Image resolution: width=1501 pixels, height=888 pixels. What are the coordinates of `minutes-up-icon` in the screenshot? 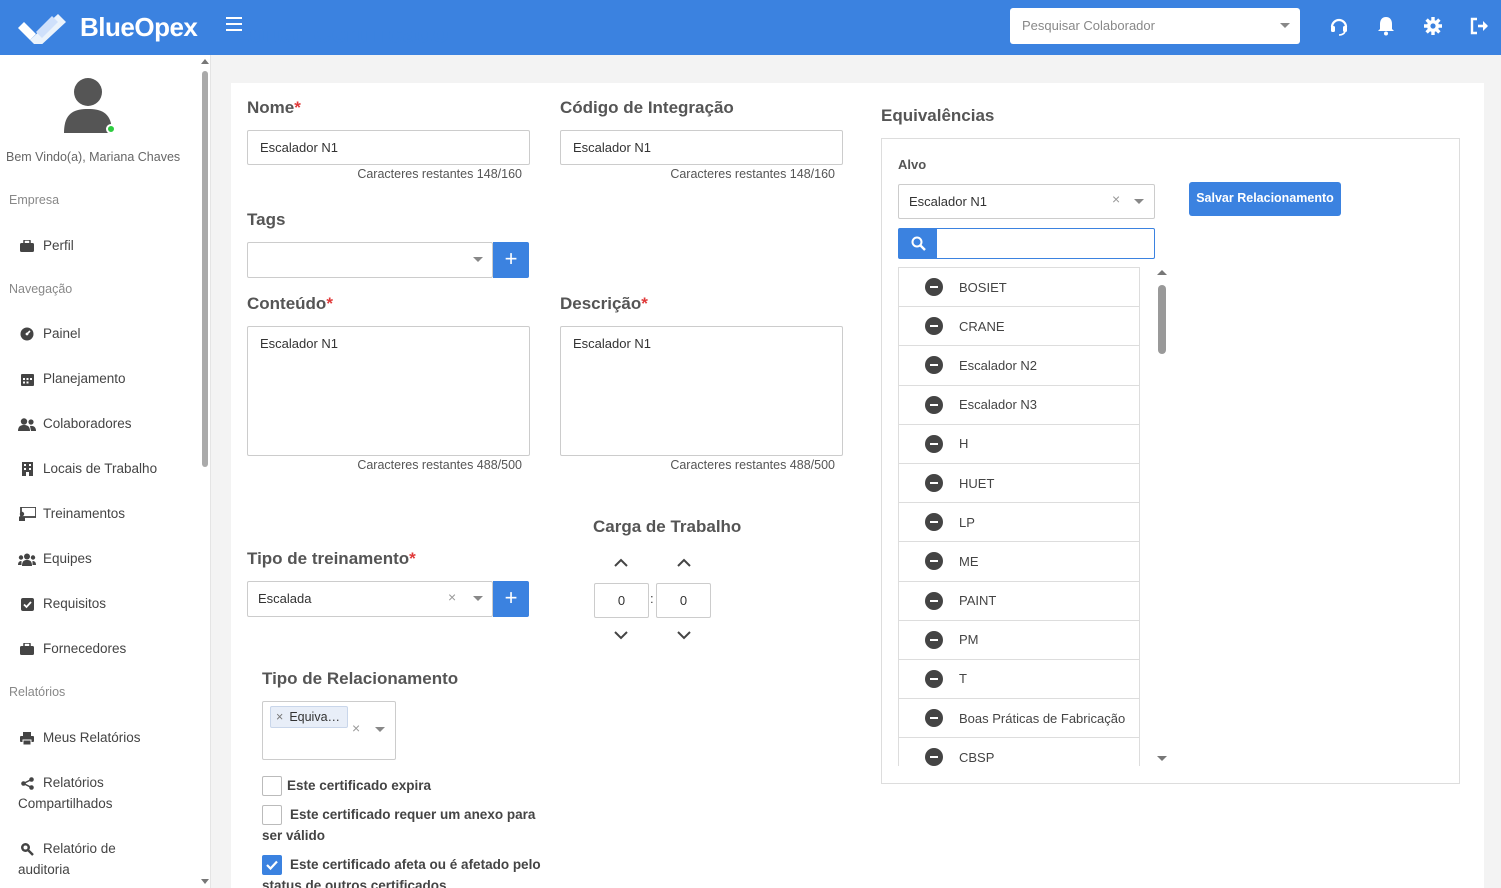 It's located at (684, 563).